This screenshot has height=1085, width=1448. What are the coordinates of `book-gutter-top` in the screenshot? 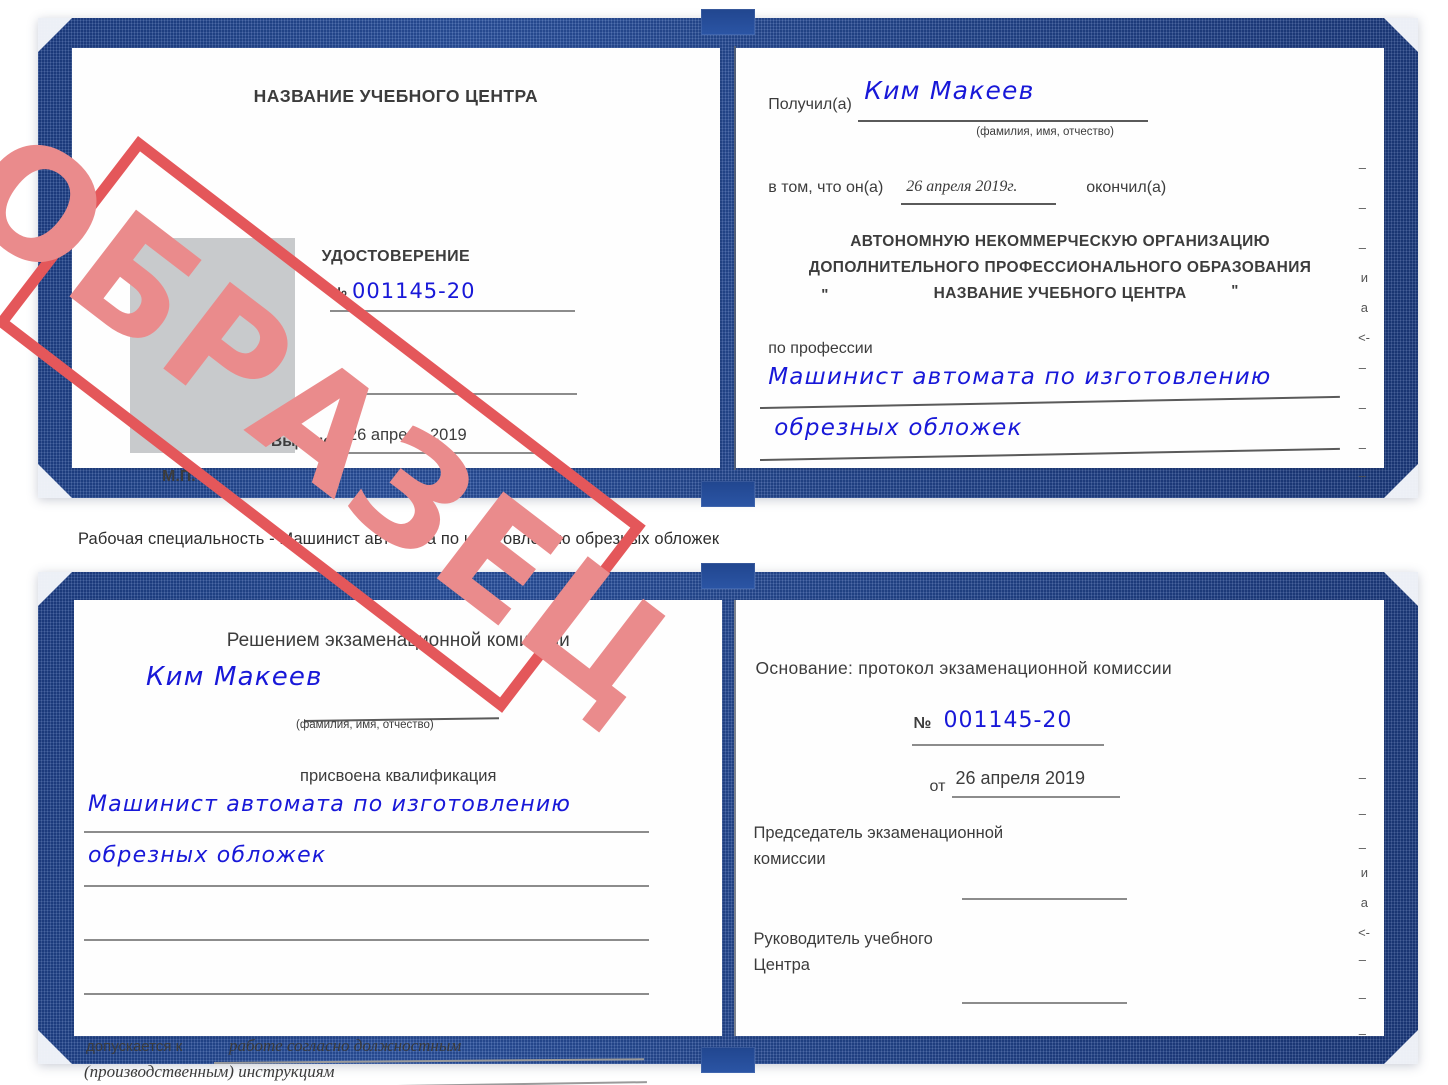 It's located at (734, 258).